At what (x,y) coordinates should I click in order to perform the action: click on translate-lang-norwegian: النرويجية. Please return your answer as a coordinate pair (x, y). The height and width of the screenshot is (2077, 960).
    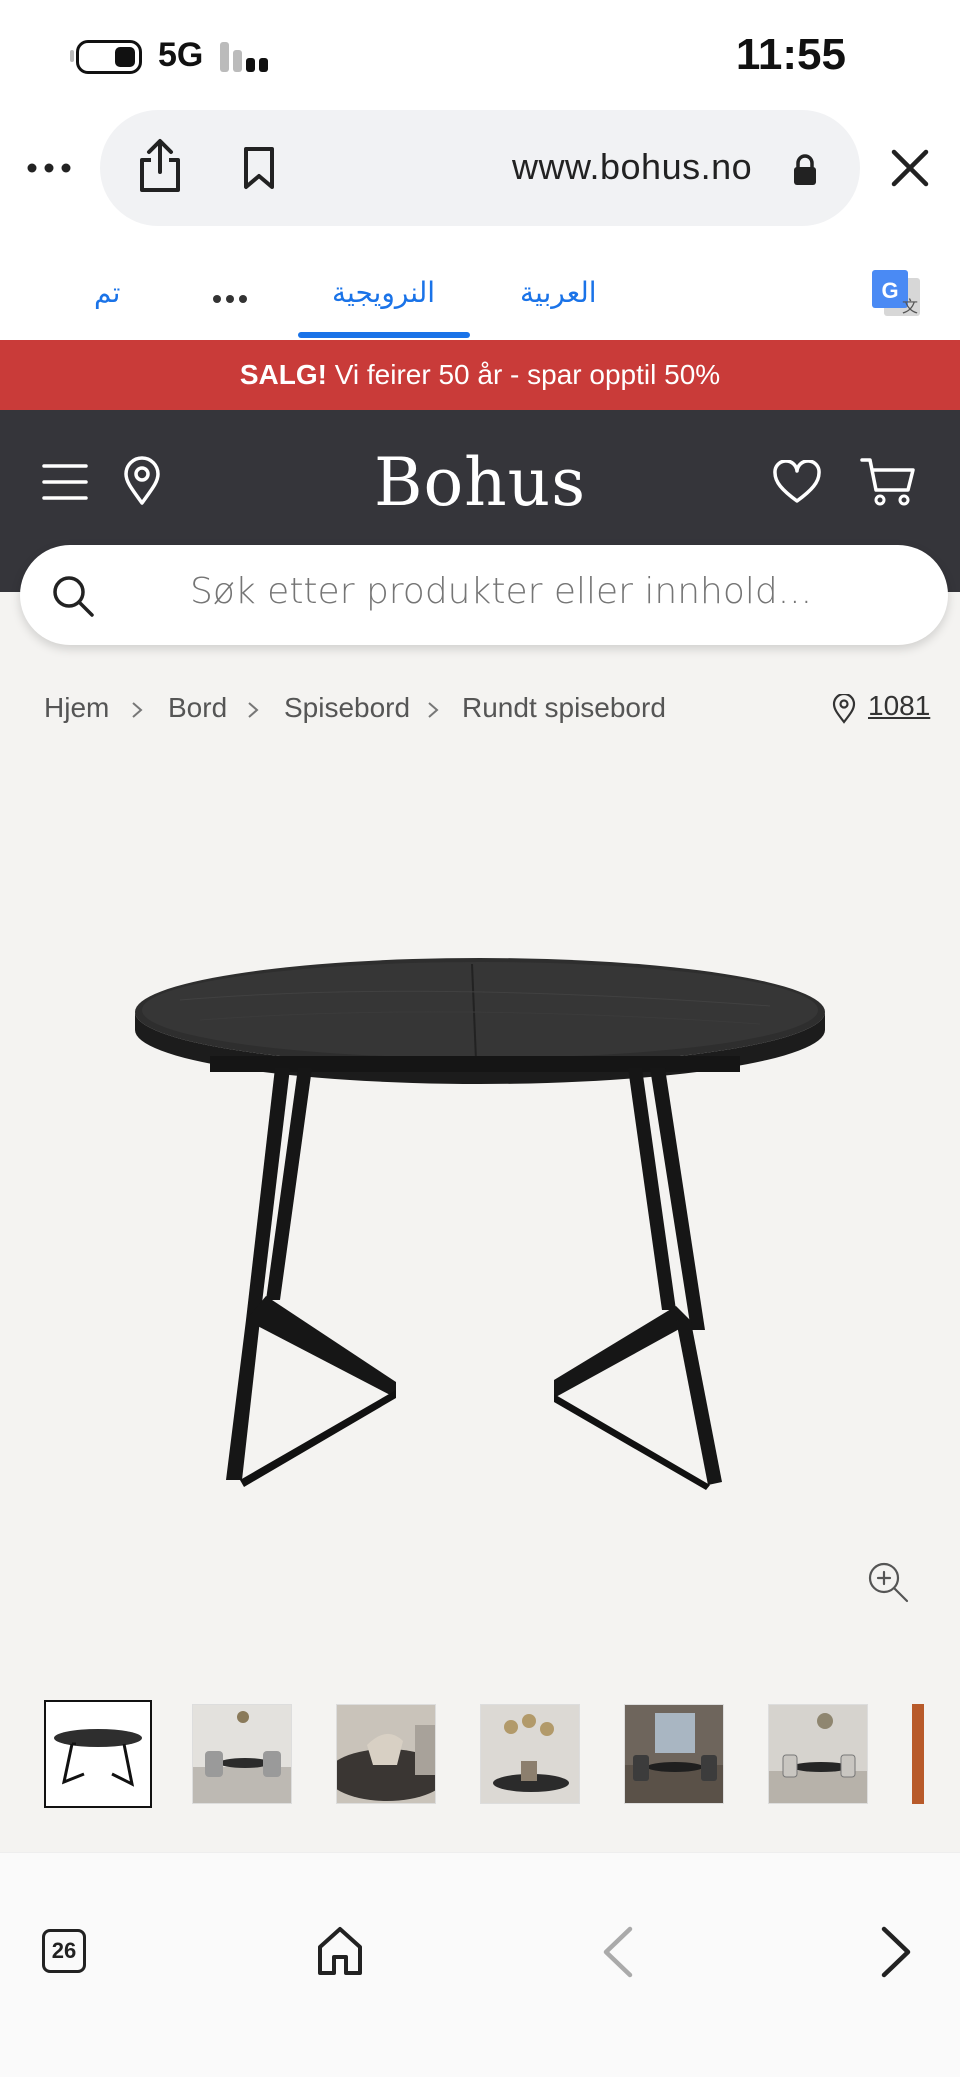
    Looking at the image, I should click on (383, 292).